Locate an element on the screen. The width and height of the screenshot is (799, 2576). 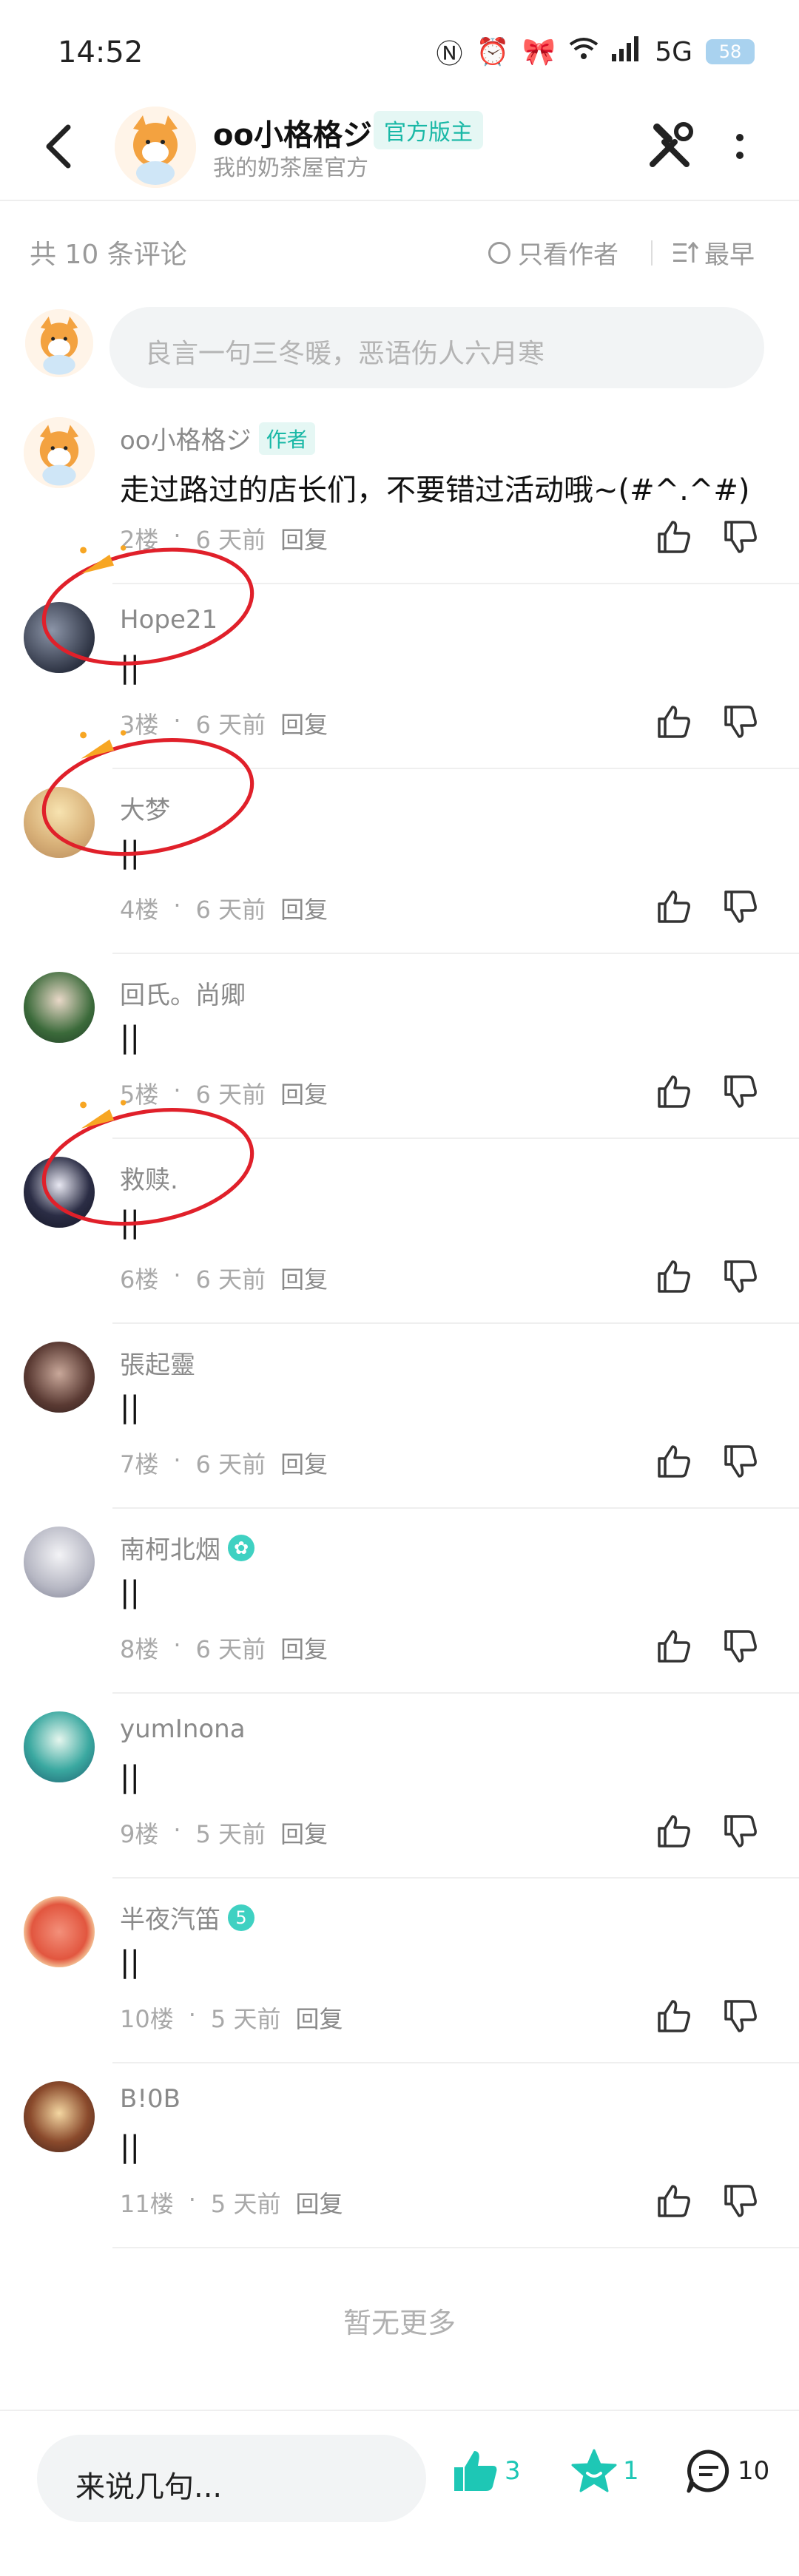
commenter-name: B!0B is located at coordinates (150, 2099).